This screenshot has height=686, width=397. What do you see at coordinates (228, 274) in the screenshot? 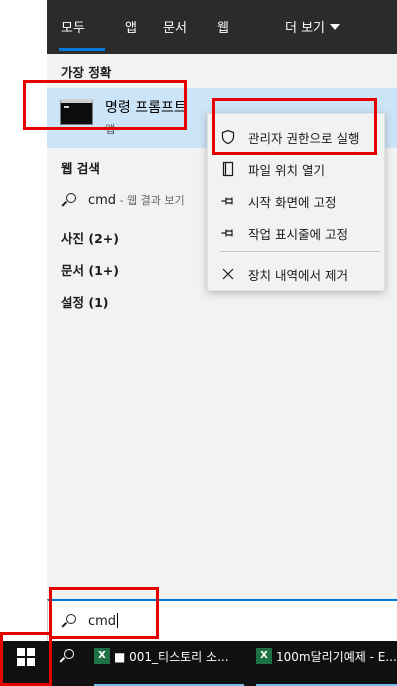
I see `close-icon` at bounding box center [228, 274].